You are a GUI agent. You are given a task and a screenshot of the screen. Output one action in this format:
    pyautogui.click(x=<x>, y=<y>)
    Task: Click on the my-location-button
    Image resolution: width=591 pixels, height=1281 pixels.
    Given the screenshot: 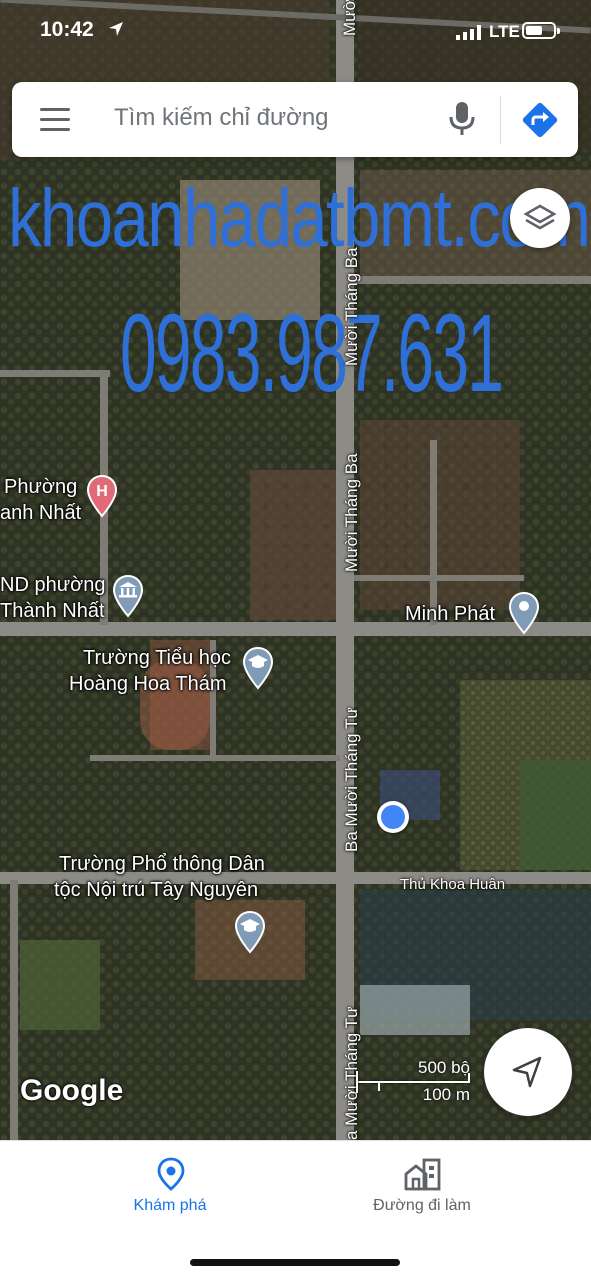 What is the action you would take?
    pyautogui.click(x=528, y=1072)
    